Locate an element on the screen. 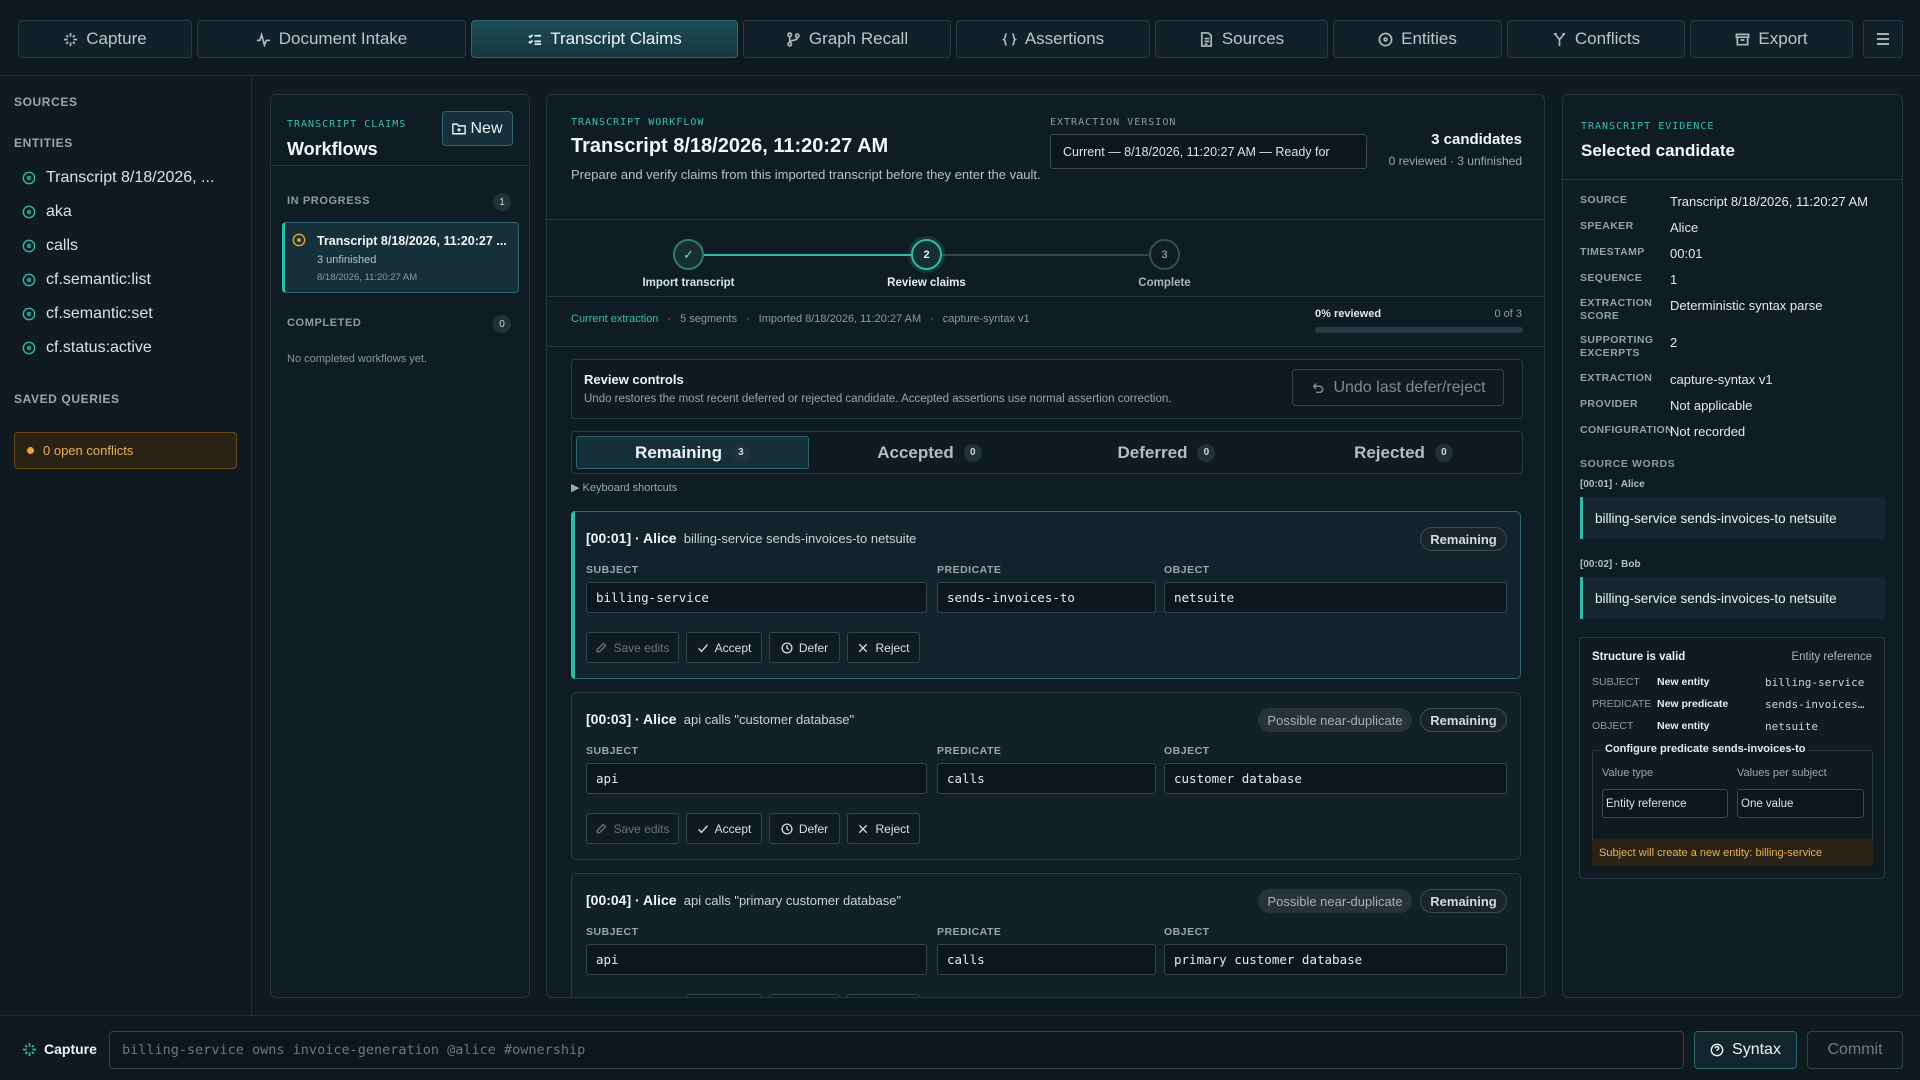 Image resolution: width=1920 pixels, height=1080 pixels. commit-button: Commit is located at coordinates (1855, 1050).